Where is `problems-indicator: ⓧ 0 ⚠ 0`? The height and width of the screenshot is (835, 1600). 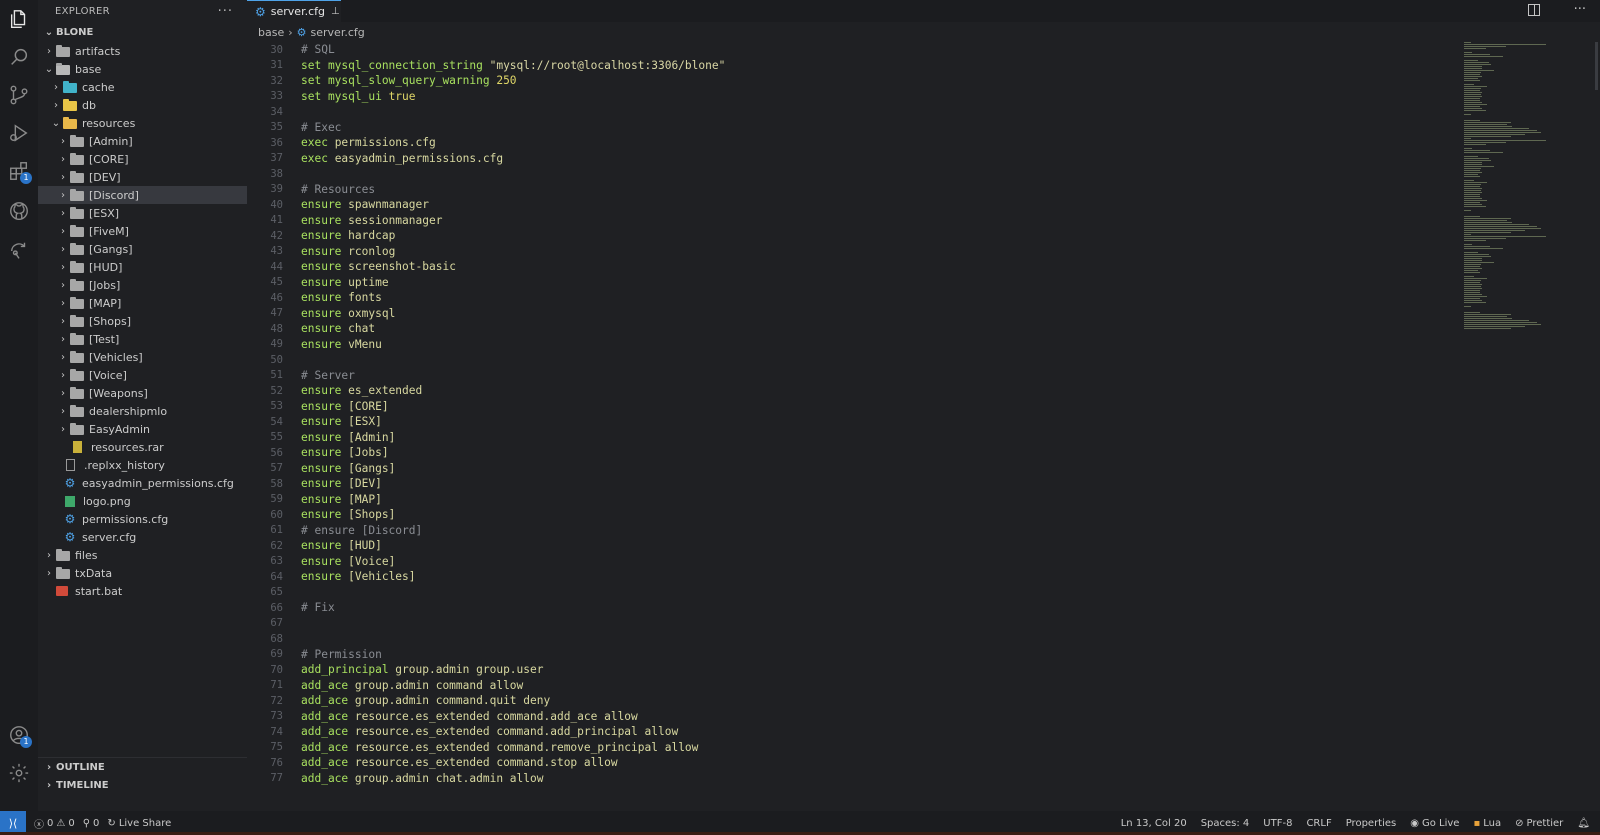
problems-indicator: ⓧ 0 ⚠ 0 is located at coordinates (54, 823).